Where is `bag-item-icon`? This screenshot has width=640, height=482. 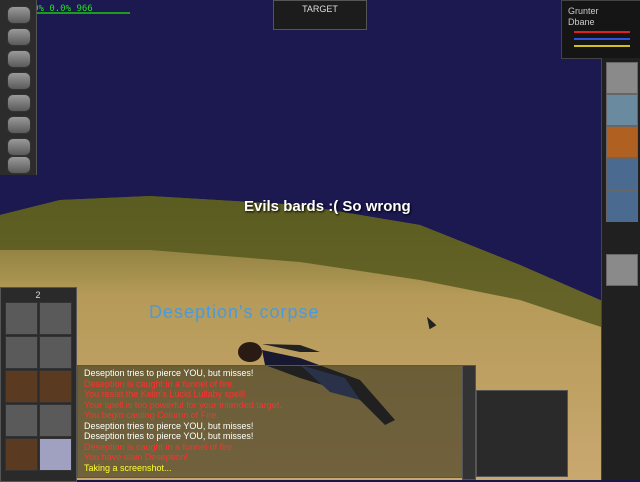
bag-item-icon is located at coordinates (21, 454).